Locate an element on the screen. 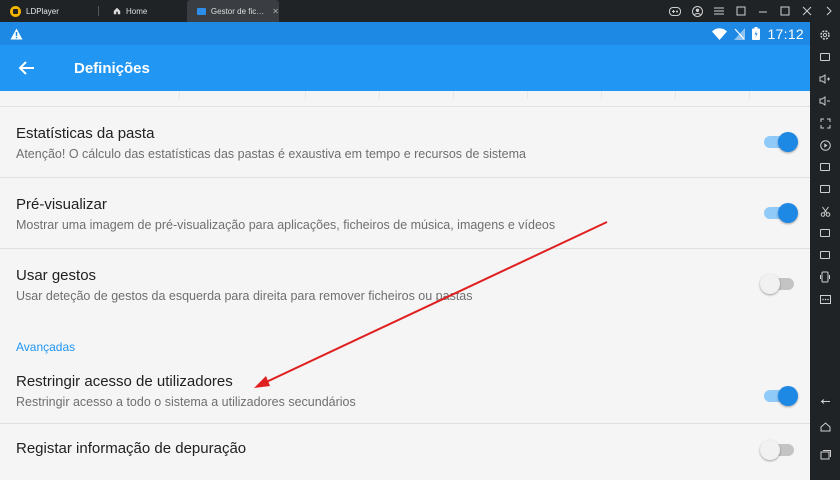  volume-down-icon is located at coordinates (825, 101).